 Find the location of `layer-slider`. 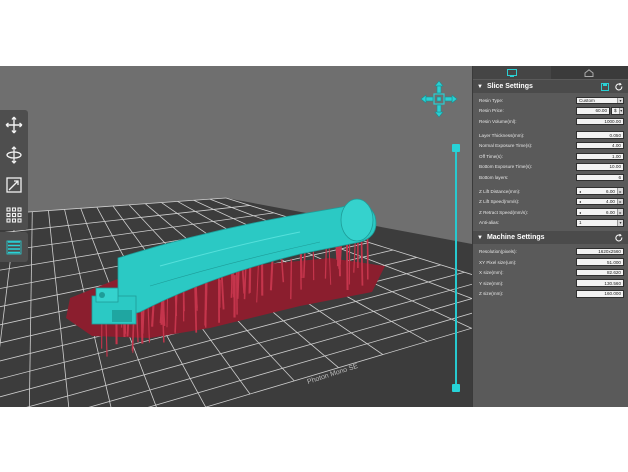

layer-slider is located at coordinates (456, 268).